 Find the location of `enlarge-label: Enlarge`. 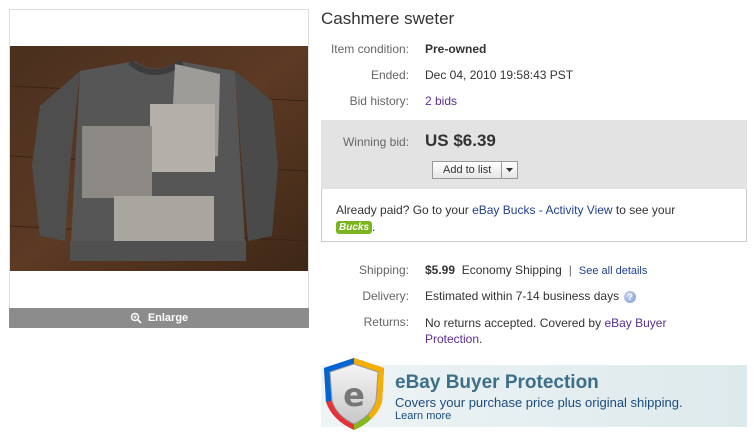

enlarge-label: Enlarge is located at coordinates (168, 318).